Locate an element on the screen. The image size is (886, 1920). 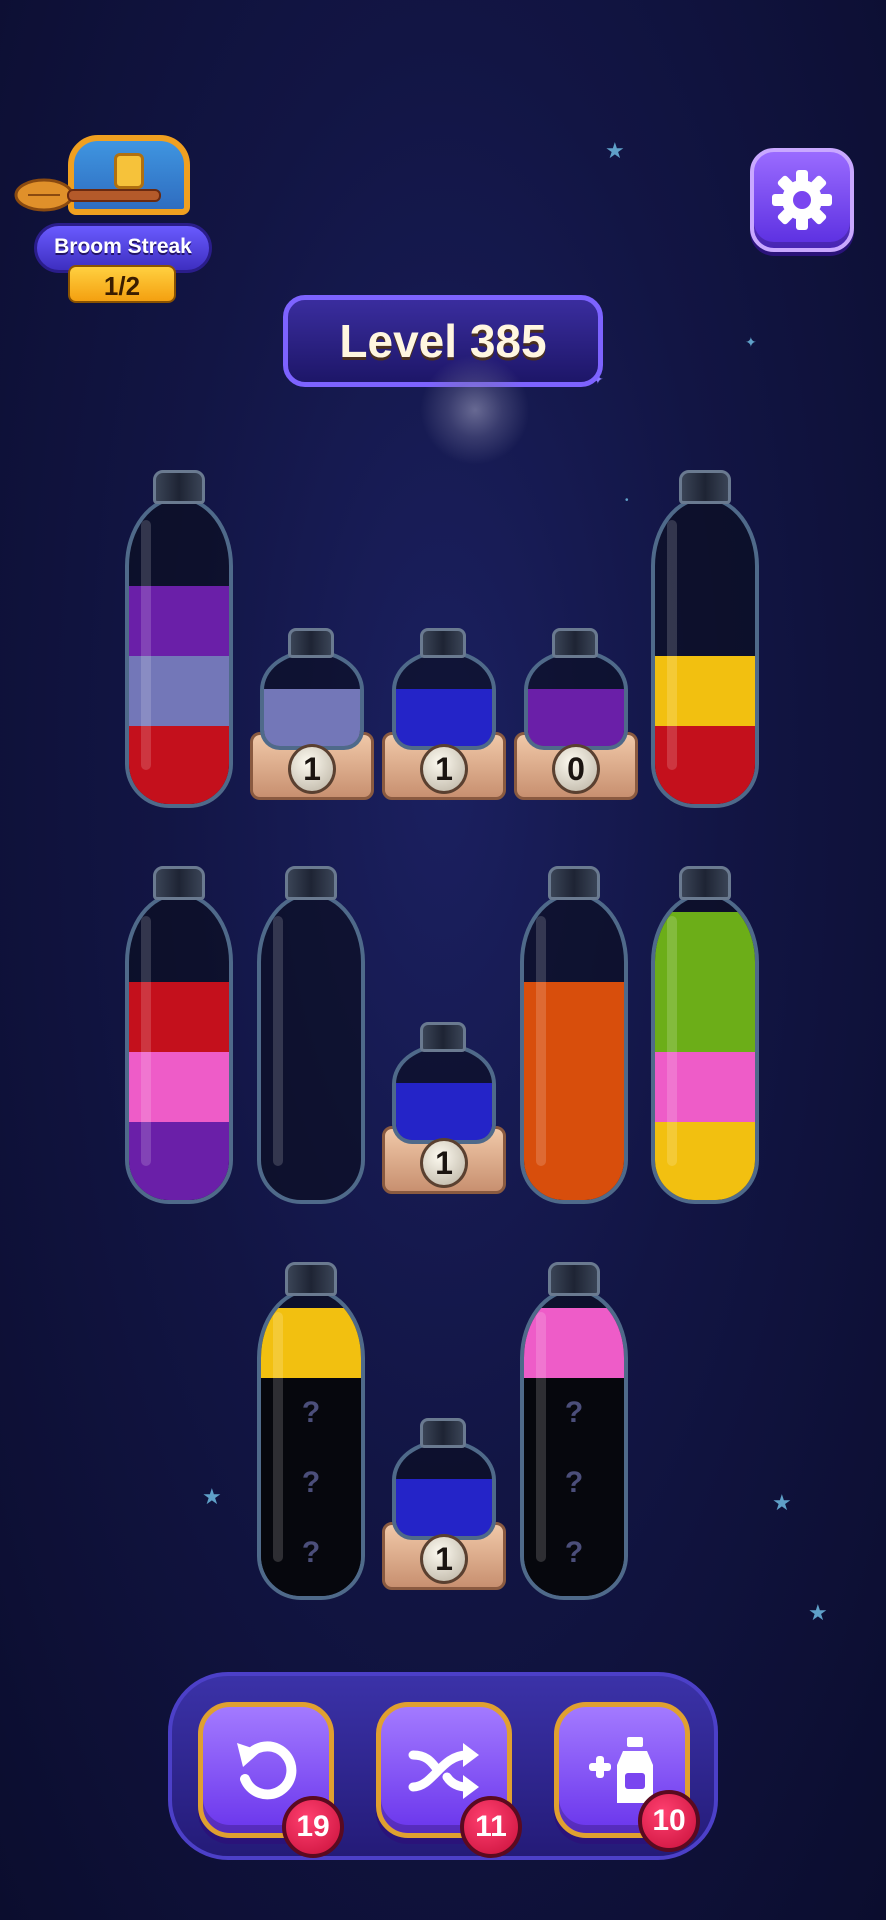
settings-button is located at coordinates (802, 200).